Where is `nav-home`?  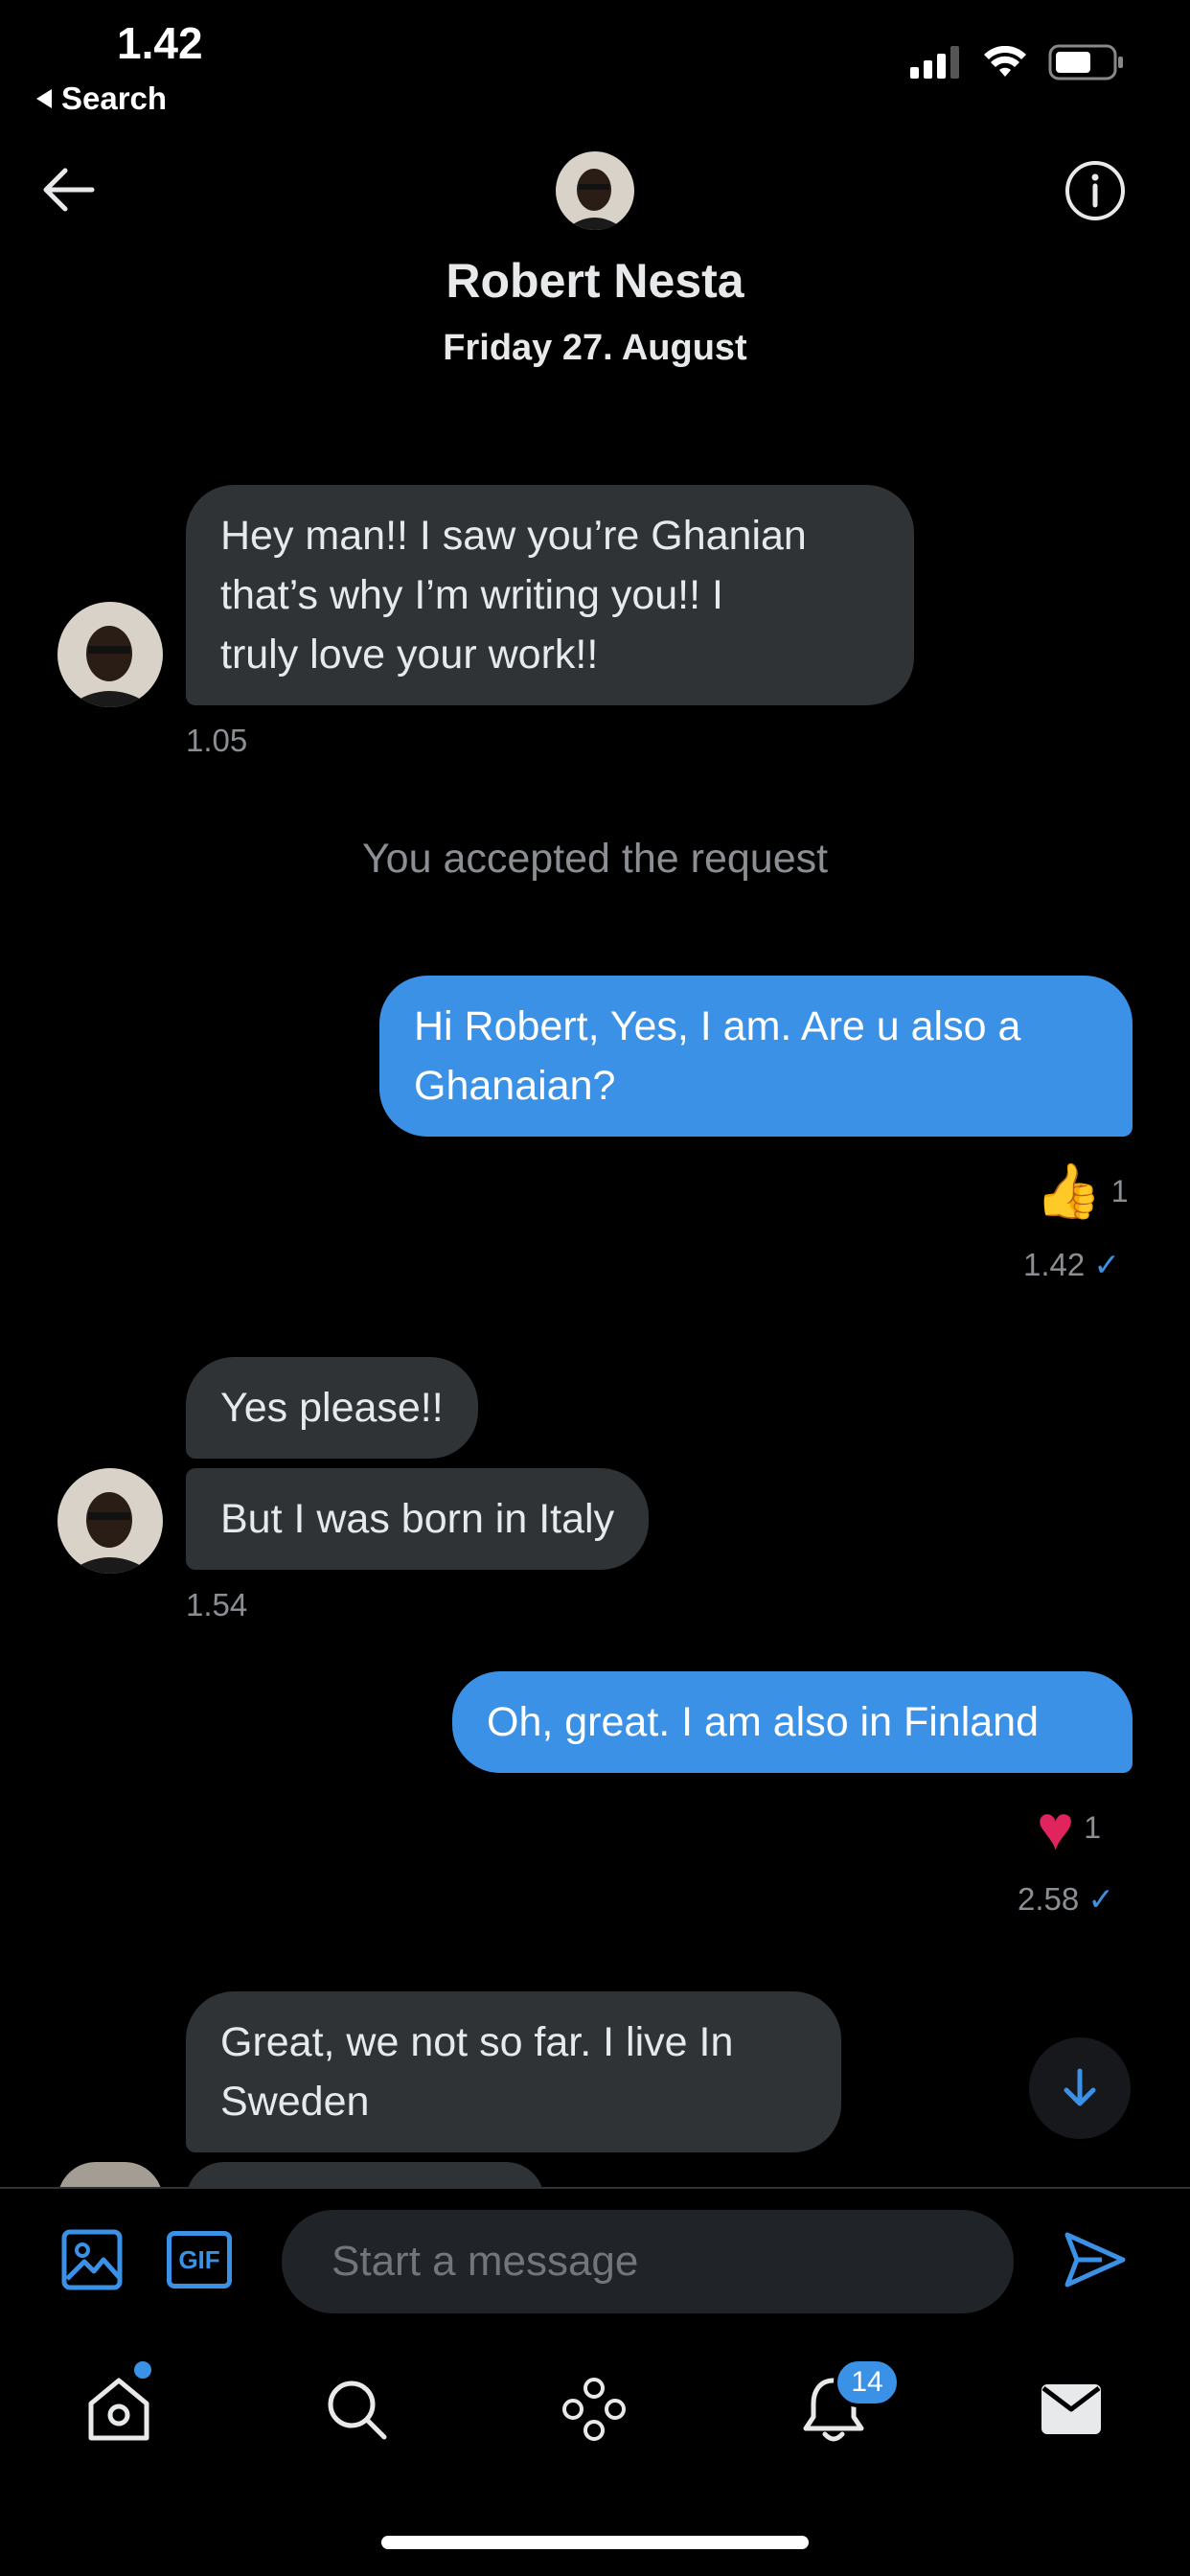
nav-home is located at coordinates (119, 2409).